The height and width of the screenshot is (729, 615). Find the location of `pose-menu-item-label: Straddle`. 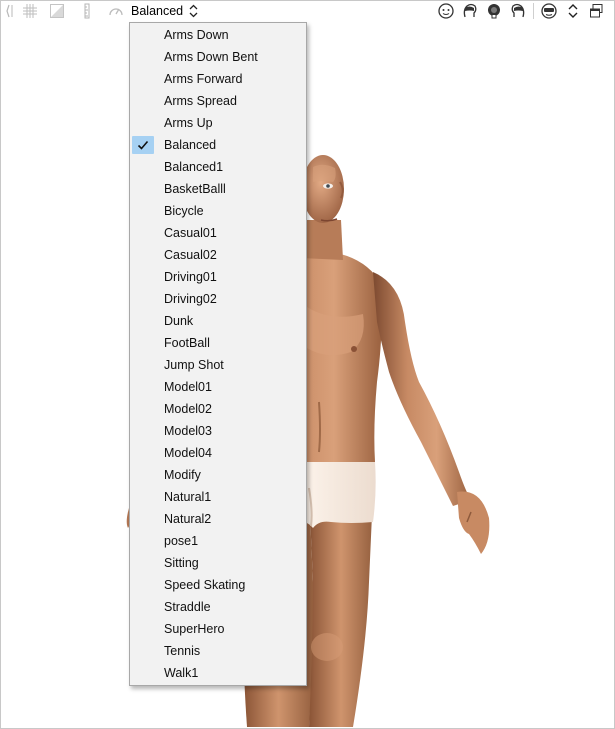

pose-menu-item-label: Straddle is located at coordinates (187, 607).